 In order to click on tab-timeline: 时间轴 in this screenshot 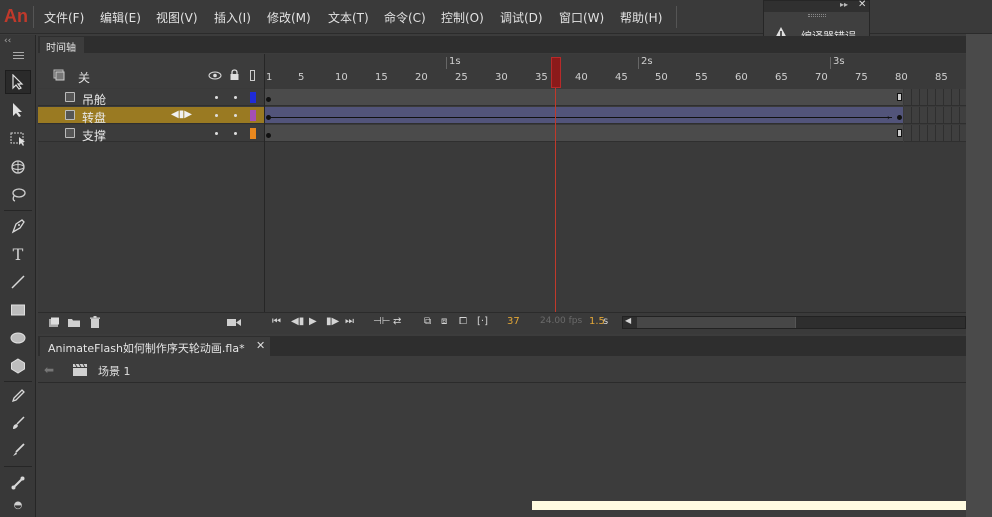, I will do `click(62, 45)`.